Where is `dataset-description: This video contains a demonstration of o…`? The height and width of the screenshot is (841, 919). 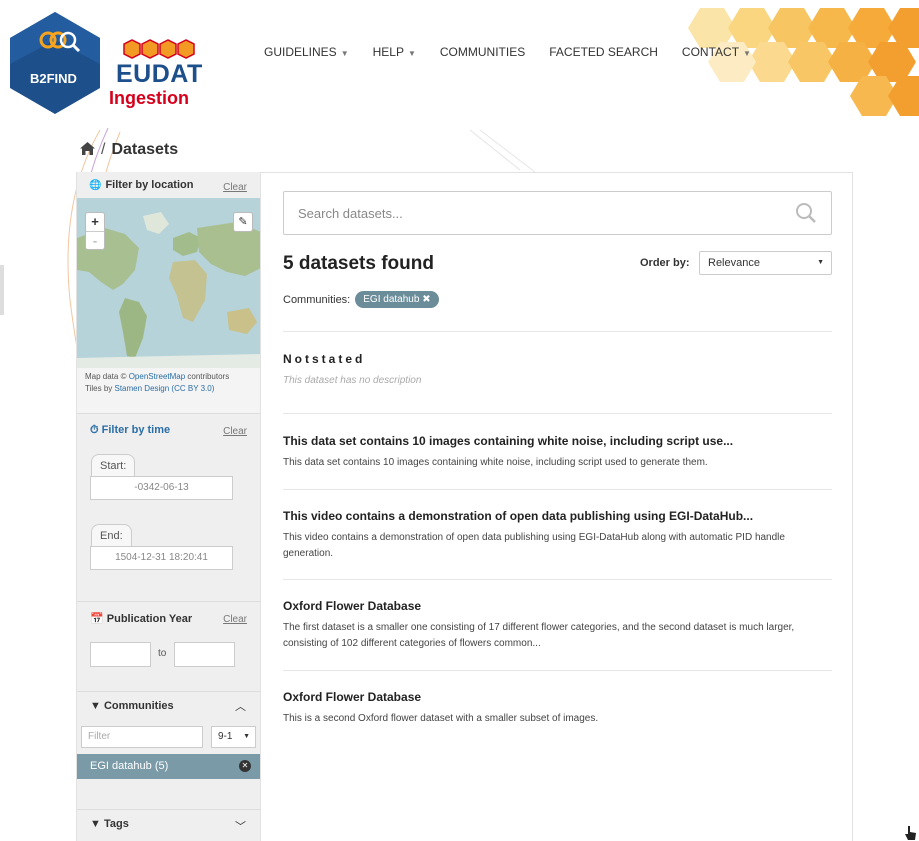 dataset-description: This video contains a demonstration of o… is located at coordinates (534, 545).